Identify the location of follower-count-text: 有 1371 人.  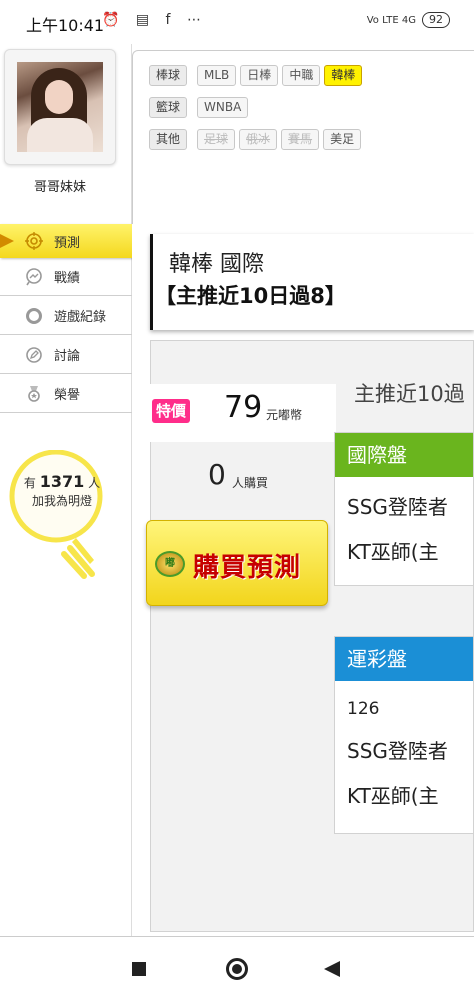
(62, 481).